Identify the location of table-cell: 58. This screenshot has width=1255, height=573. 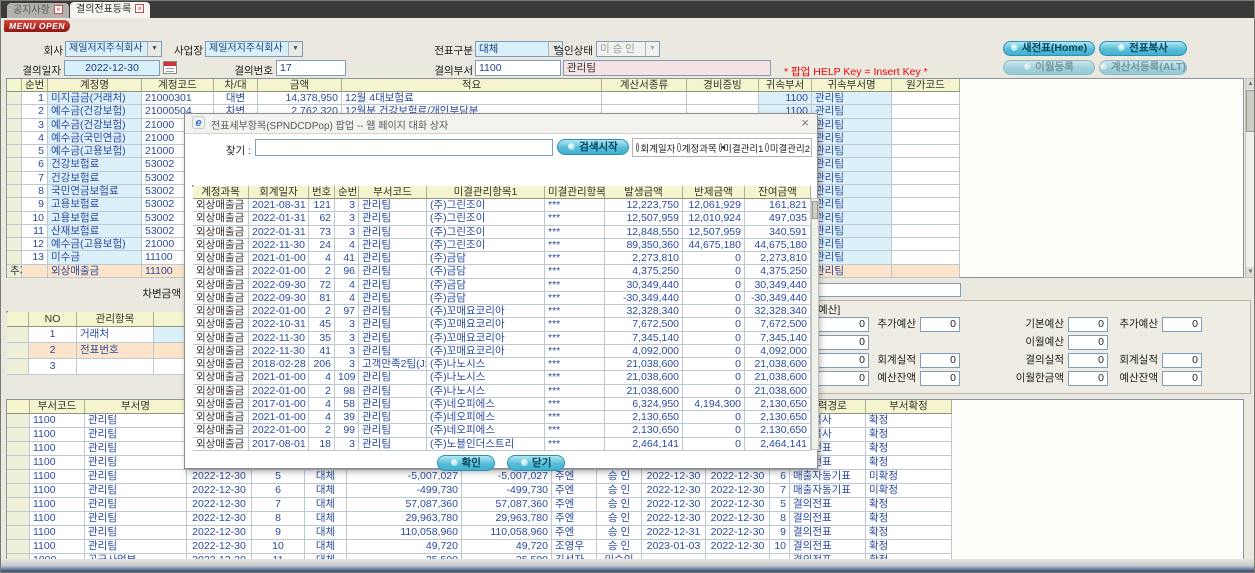
(347, 404).